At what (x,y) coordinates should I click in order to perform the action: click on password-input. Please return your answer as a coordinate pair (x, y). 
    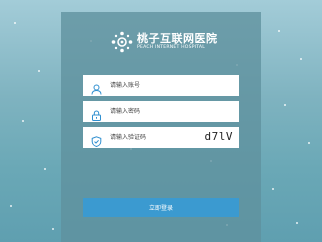
    Looking at the image, I should click on (155, 111).